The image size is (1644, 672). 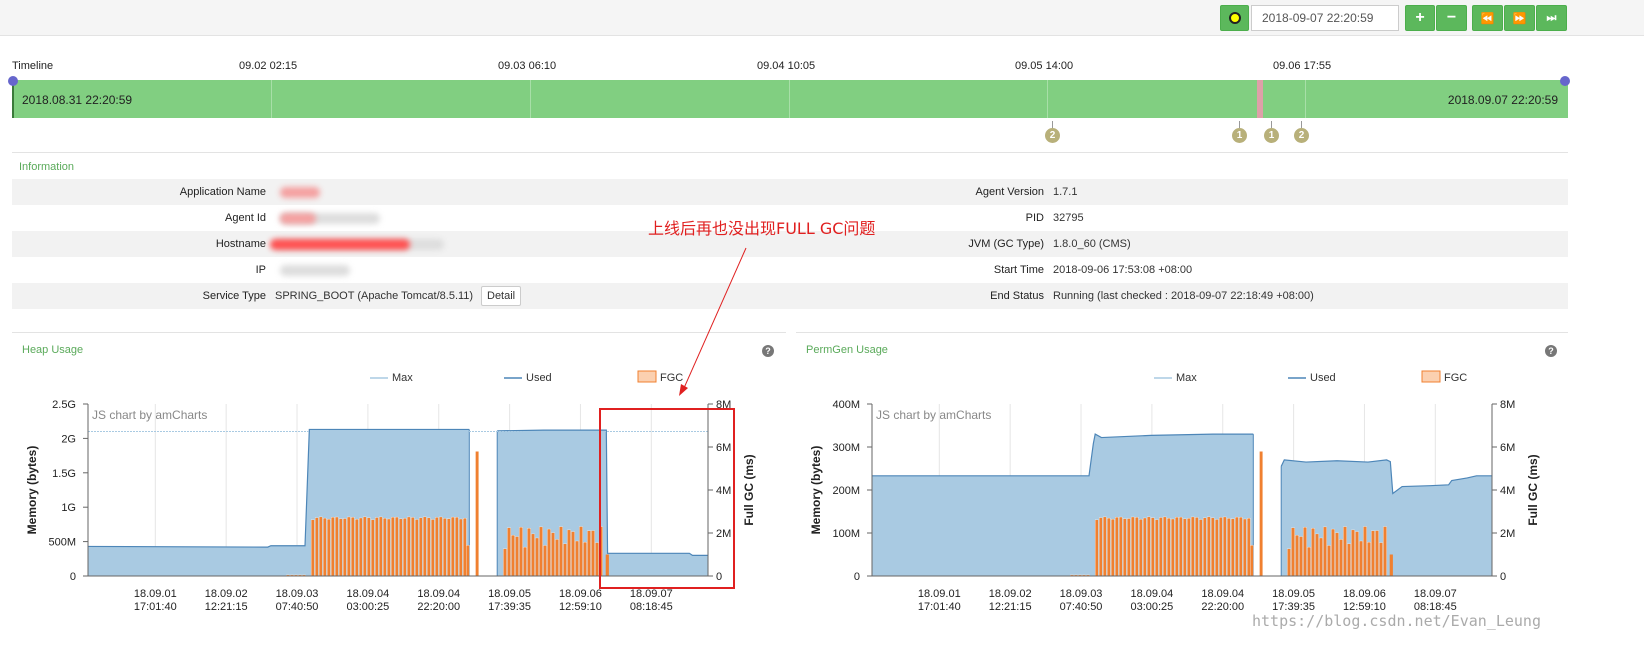 I want to click on y2-tick-label: 4M, so click(x=1507, y=491).